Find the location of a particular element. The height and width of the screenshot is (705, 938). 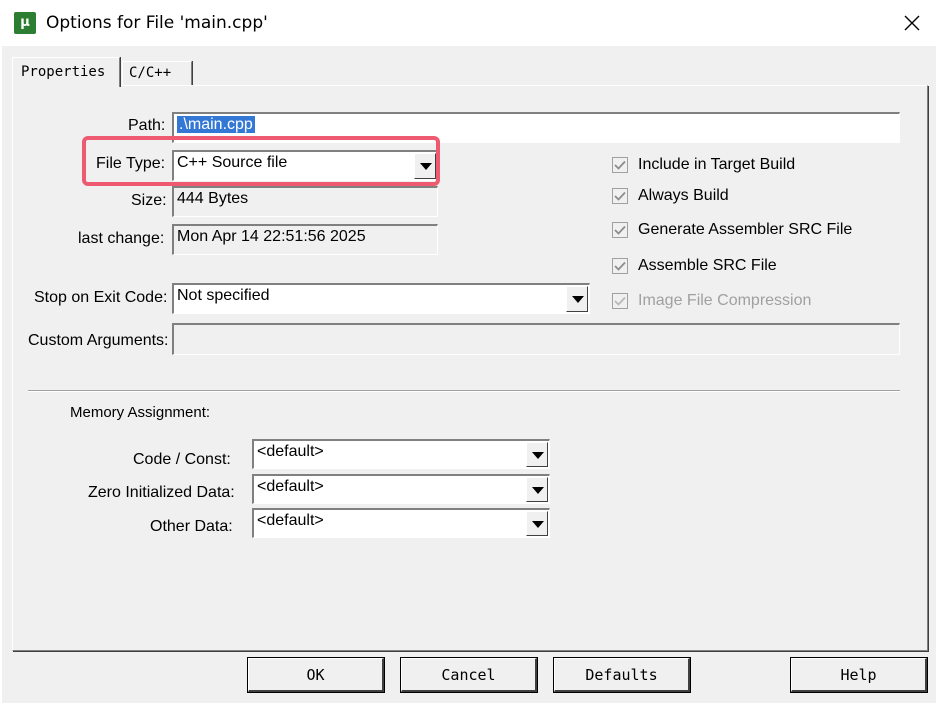

tab-c-cpp: C/C++ is located at coordinates (157, 73).